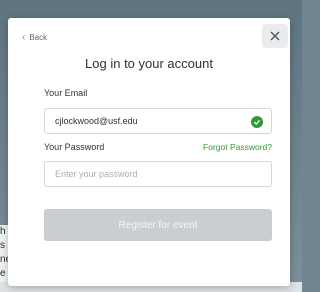 This screenshot has width=320, height=292. What do you see at coordinates (24, 37) in the screenshot?
I see `chevron-left-icon: ‹` at bounding box center [24, 37].